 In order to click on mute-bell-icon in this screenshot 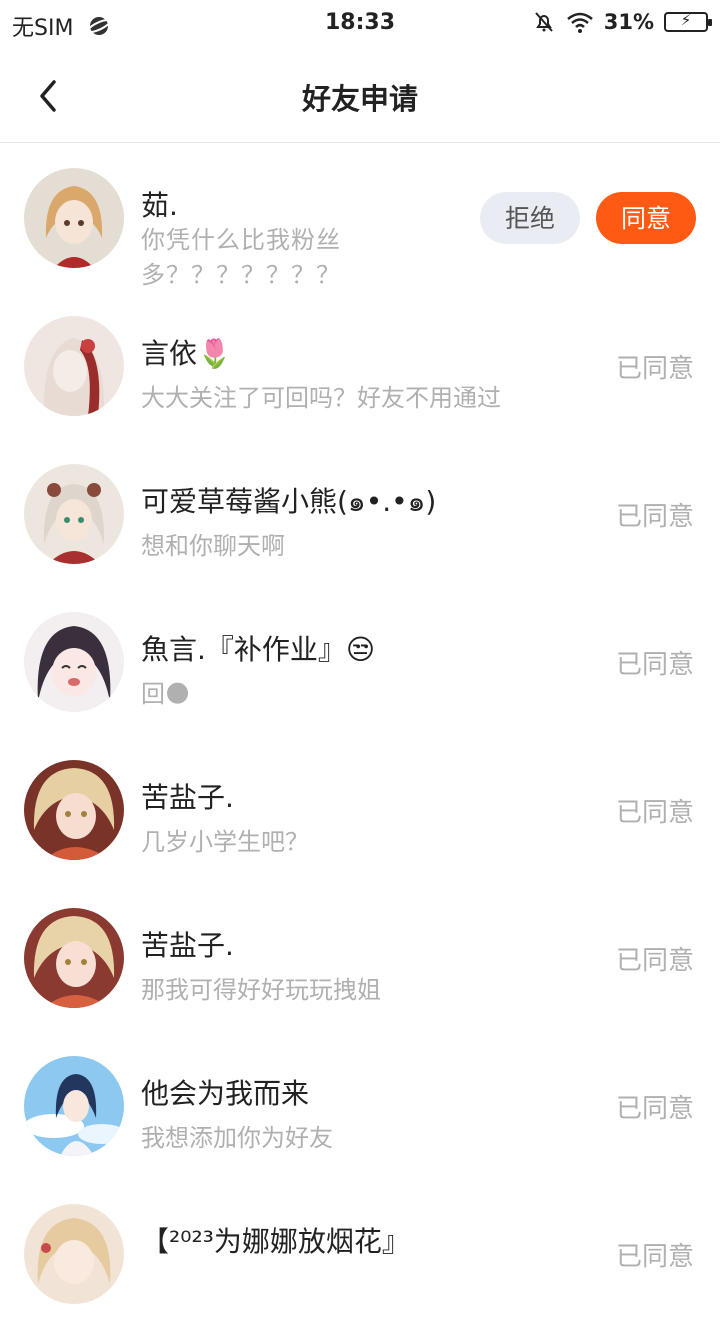, I will do `click(543, 22)`.